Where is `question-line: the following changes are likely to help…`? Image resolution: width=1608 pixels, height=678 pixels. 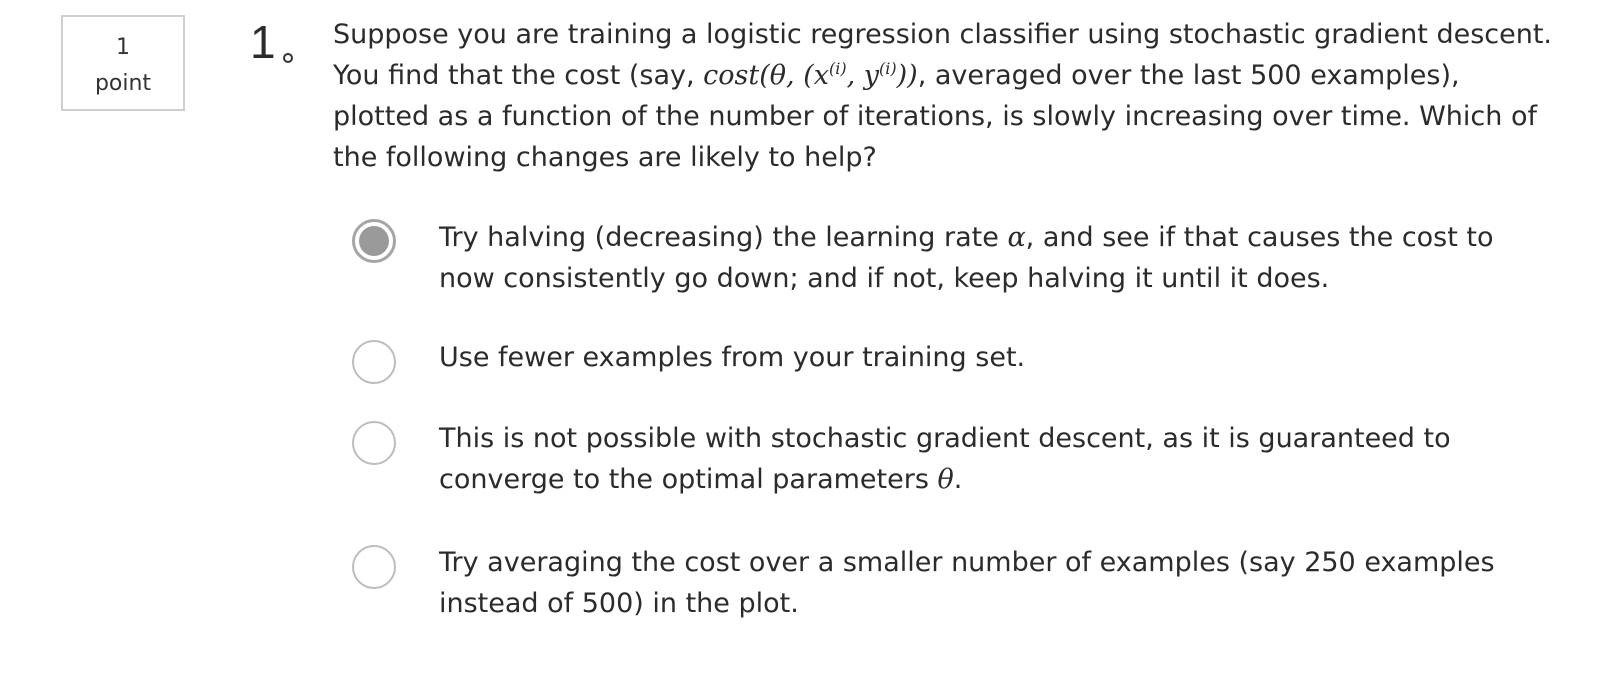 question-line: the following changes are likely to help… is located at coordinates (605, 157).